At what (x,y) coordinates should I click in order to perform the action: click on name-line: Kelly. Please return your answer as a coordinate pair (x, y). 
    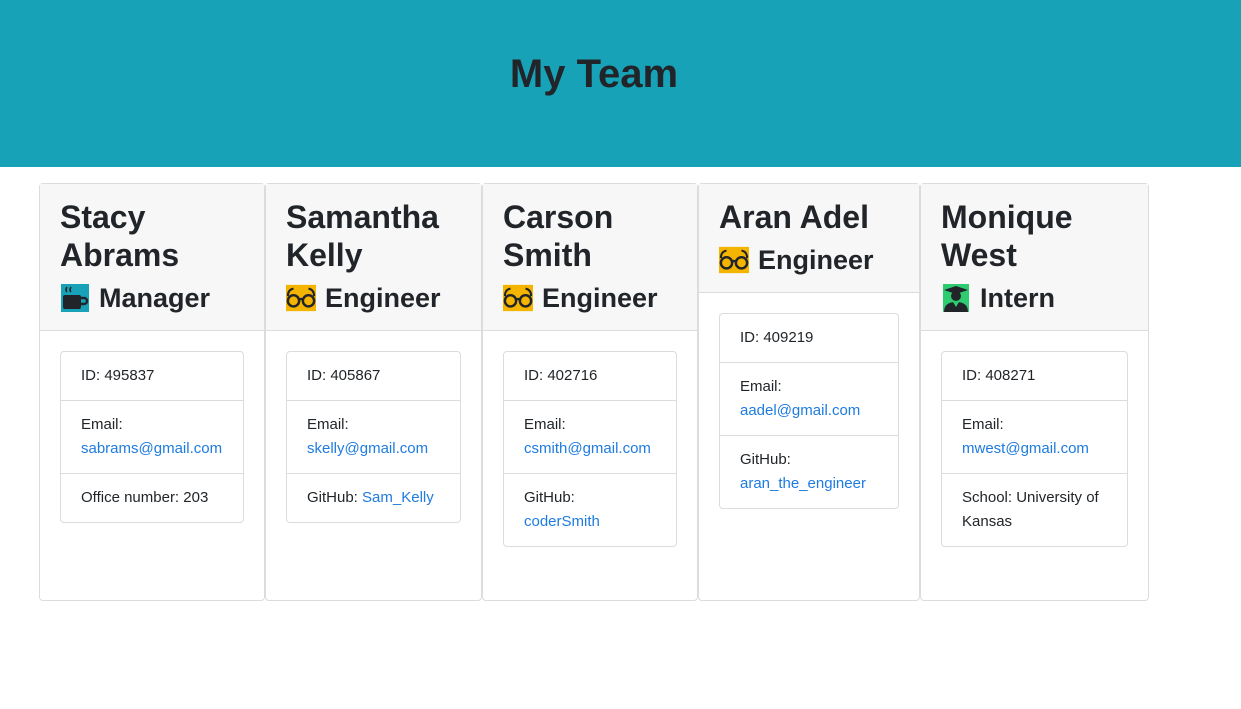
    Looking at the image, I should click on (324, 255).